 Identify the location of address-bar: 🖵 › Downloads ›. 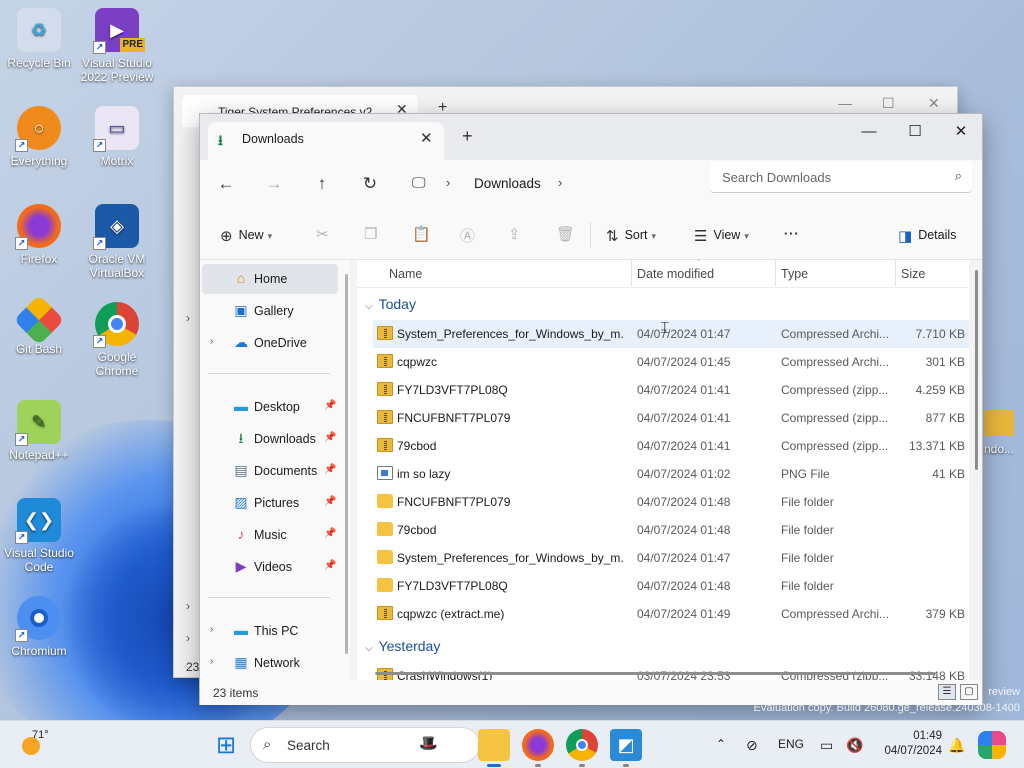
(553, 183).